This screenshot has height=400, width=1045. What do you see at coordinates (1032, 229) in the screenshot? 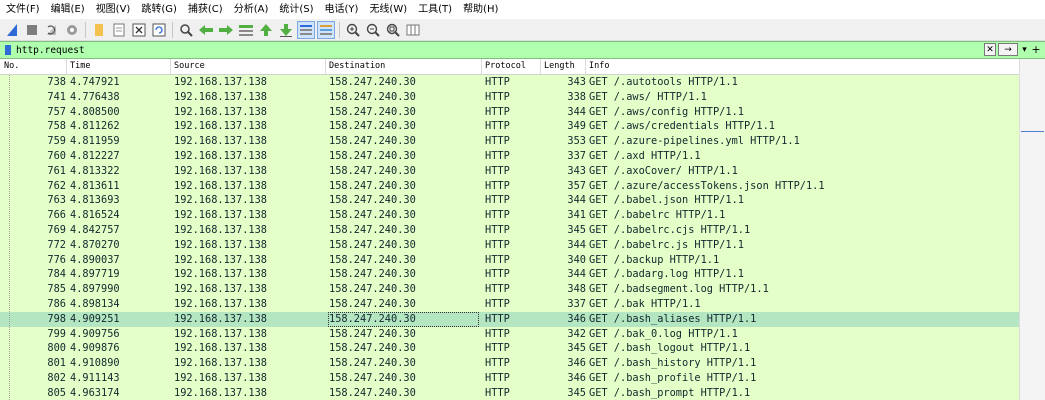
I see `packet-list-scrollbar` at bounding box center [1032, 229].